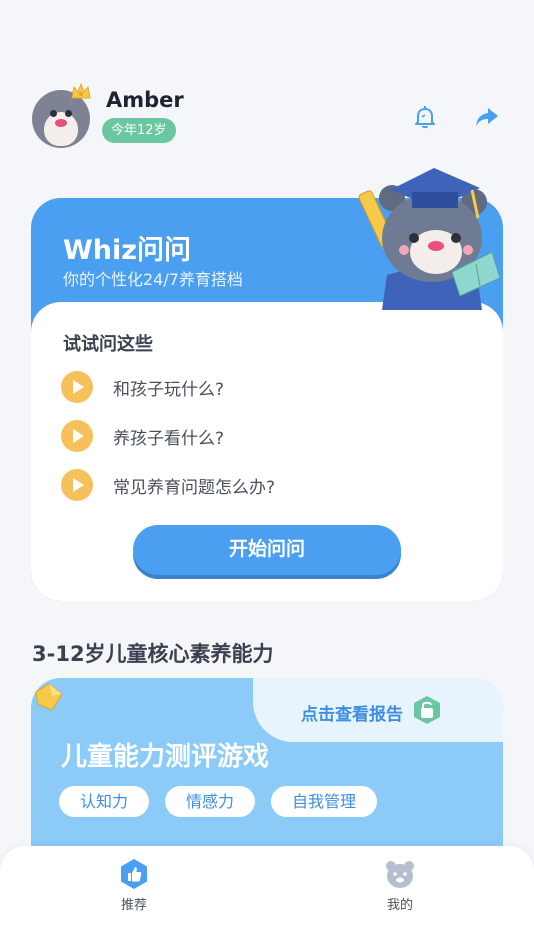  Describe the element at coordinates (194, 487) in the screenshot. I see `question-text: 常见养育问题怎么办?` at that location.